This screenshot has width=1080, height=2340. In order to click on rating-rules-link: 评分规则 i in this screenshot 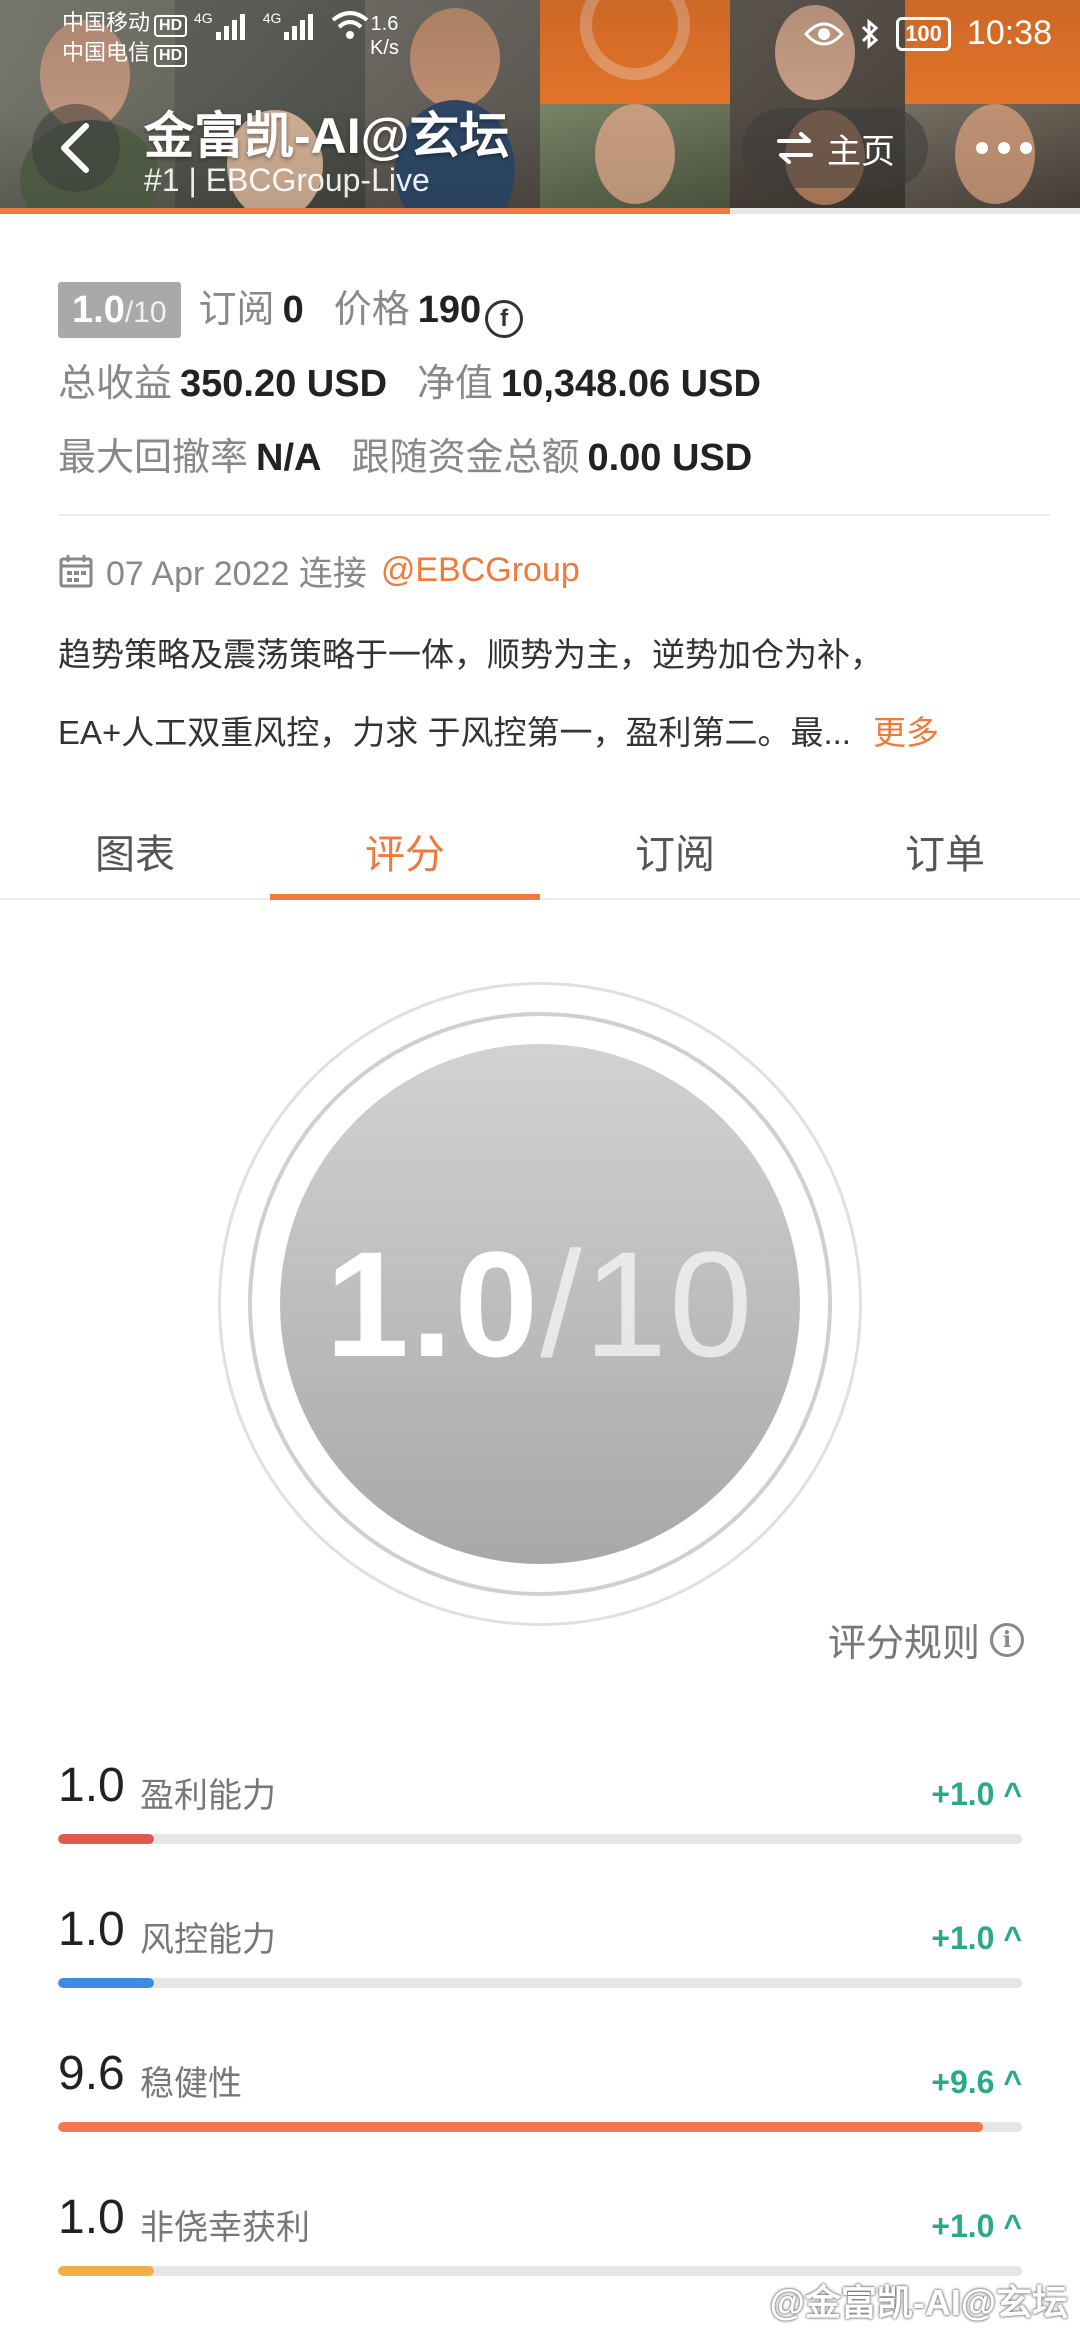, I will do `click(926, 1639)`.